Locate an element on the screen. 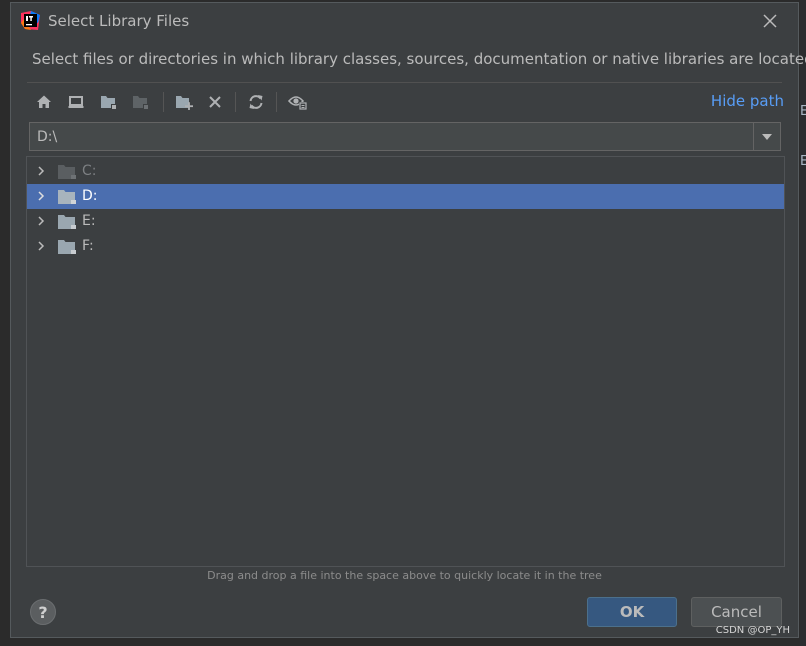 This screenshot has height=646, width=806. help-button: ? is located at coordinates (43, 612).